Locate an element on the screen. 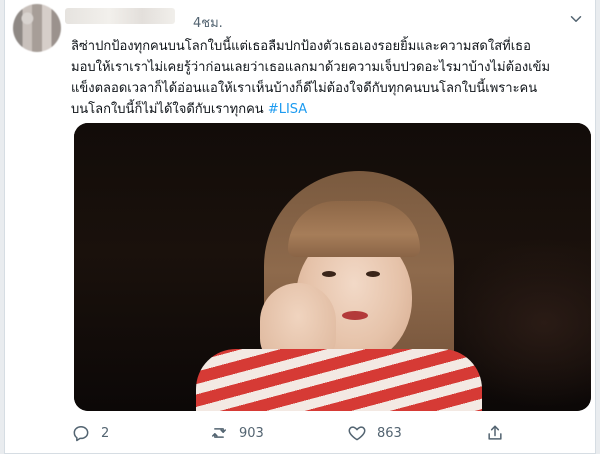  share-button is located at coordinates (495, 433).